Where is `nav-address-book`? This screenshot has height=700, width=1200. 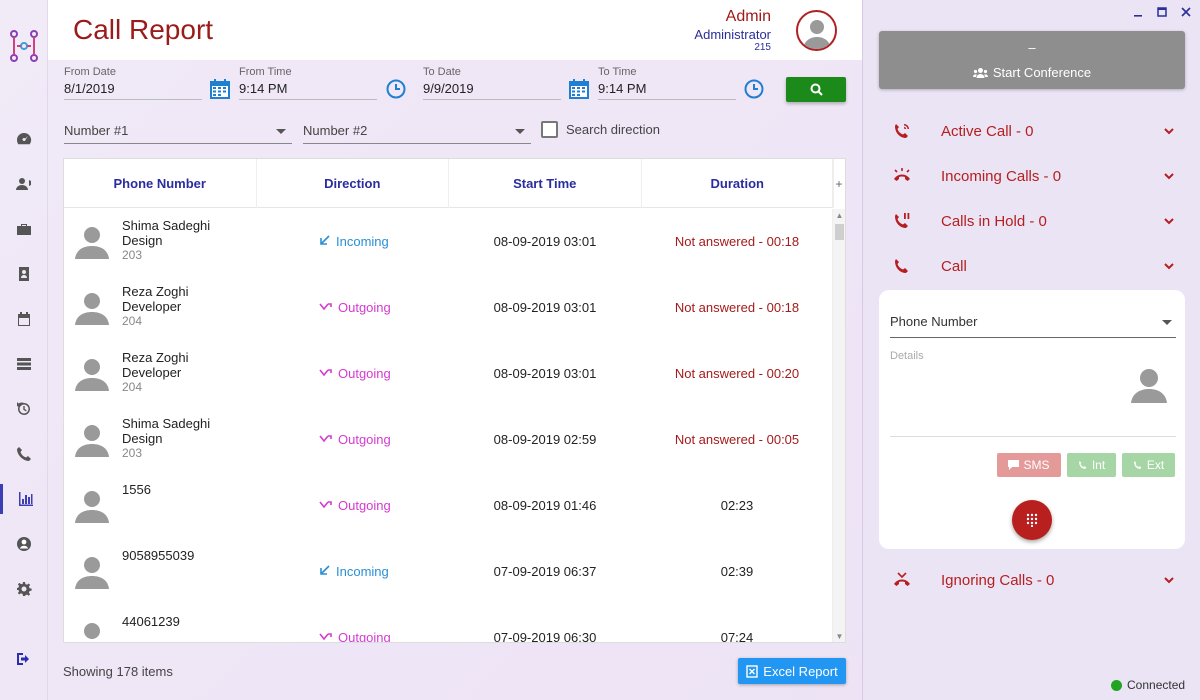 nav-address-book is located at coordinates (24, 274).